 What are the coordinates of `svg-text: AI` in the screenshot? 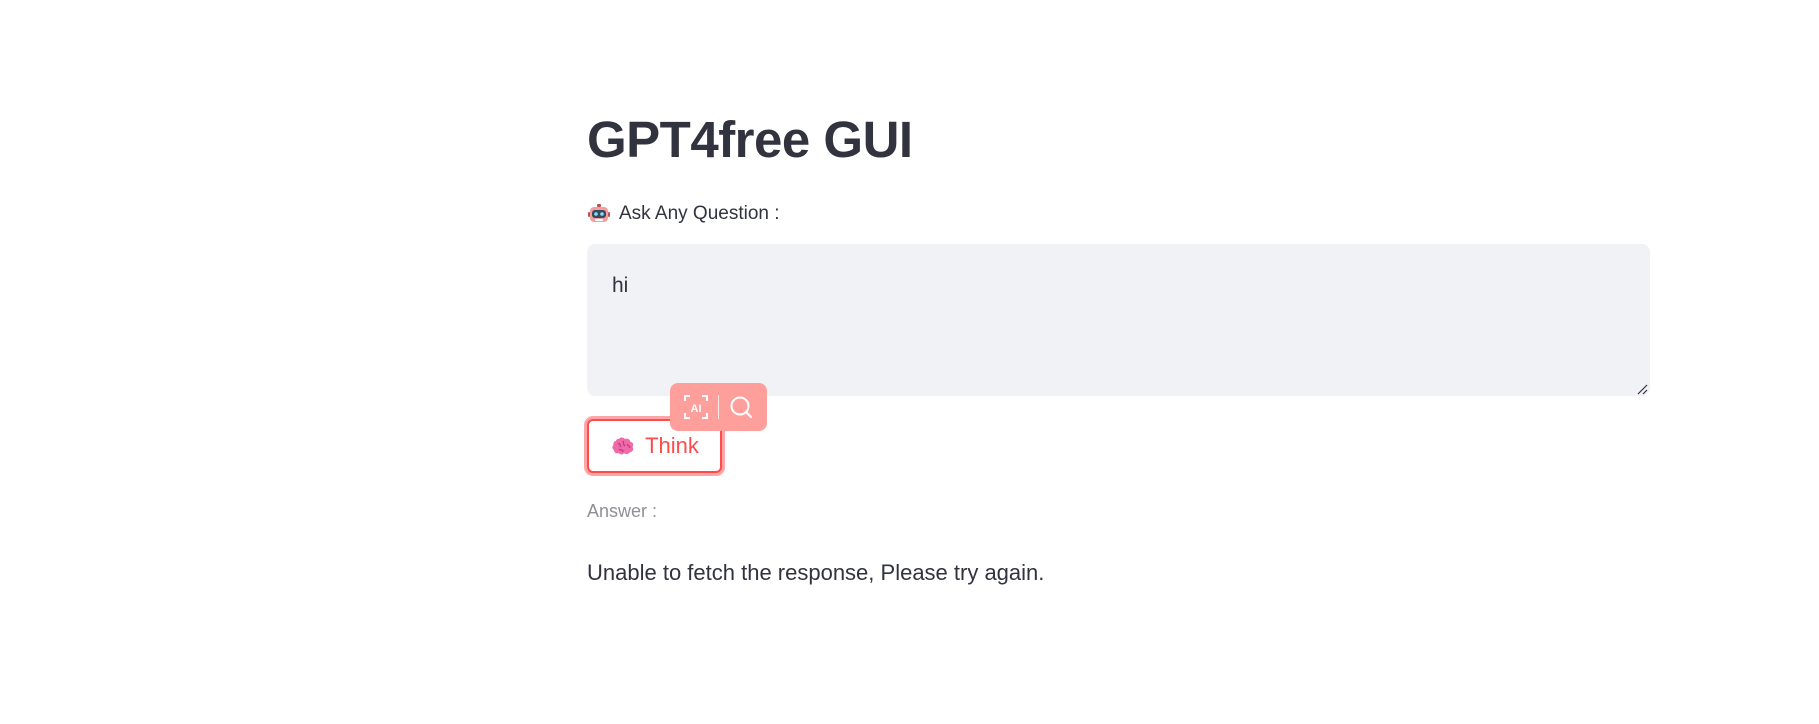 It's located at (696, 409).